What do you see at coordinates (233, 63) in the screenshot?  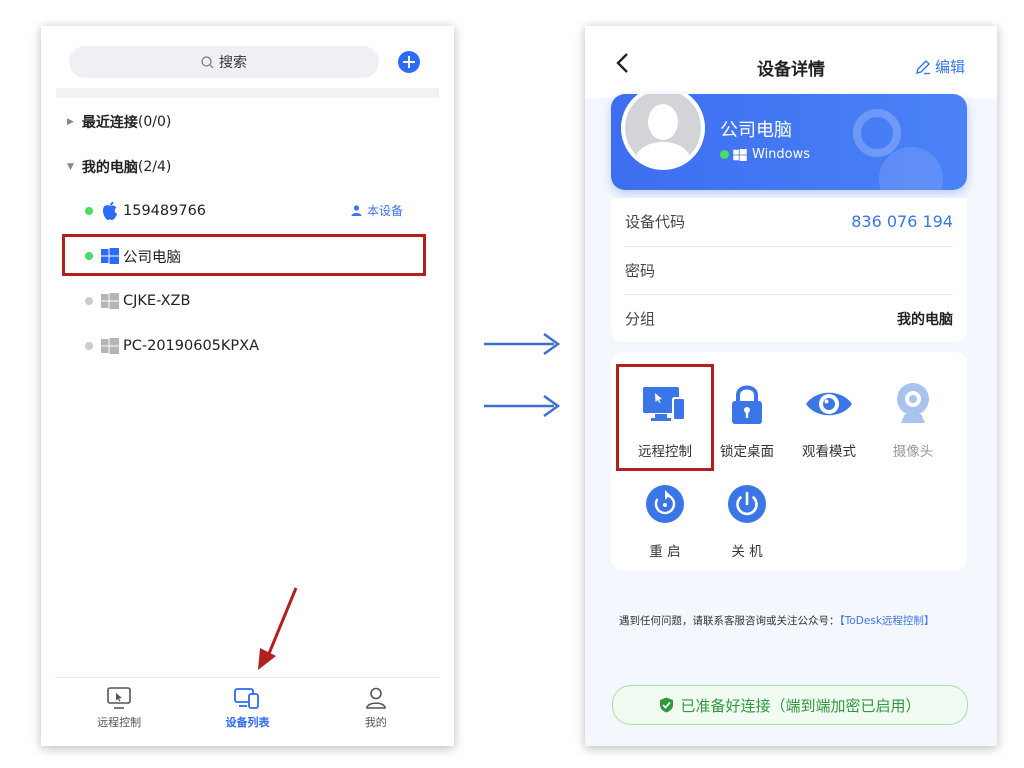 I see `search-placeholder: 搜索` at bounding box center [233, 63].